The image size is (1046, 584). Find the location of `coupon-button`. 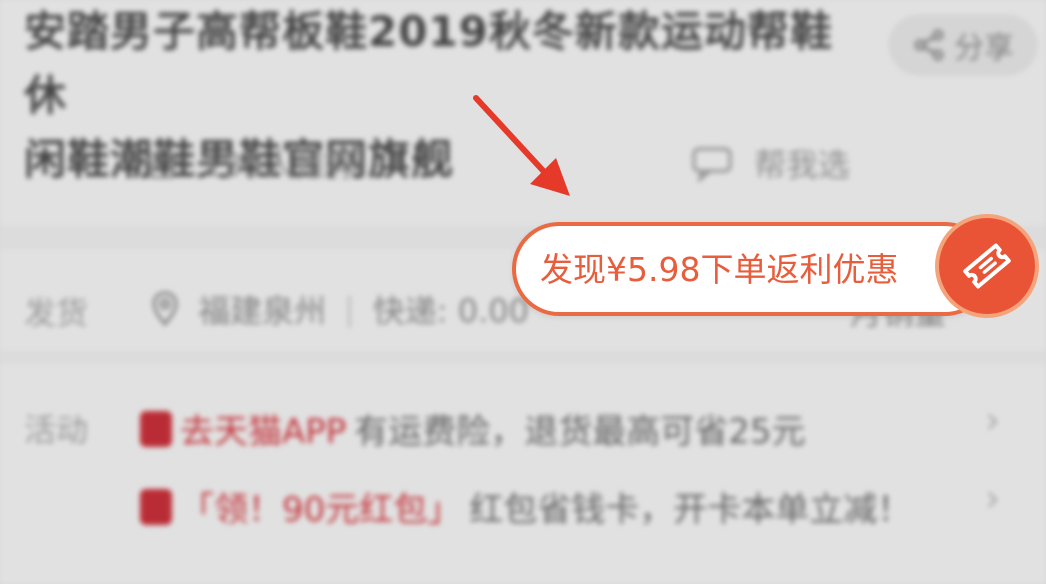

coupon-button is located at coordinates (987, 266).